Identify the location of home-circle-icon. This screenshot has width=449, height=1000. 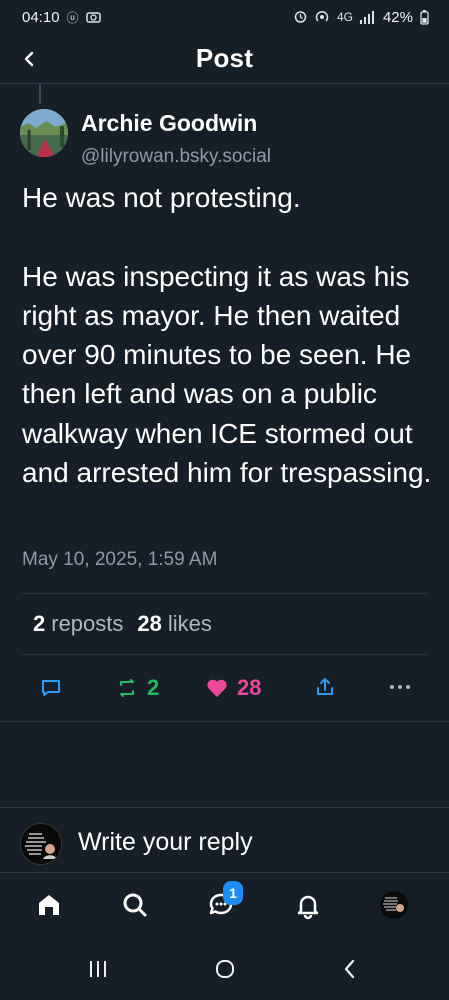
(225, 969).